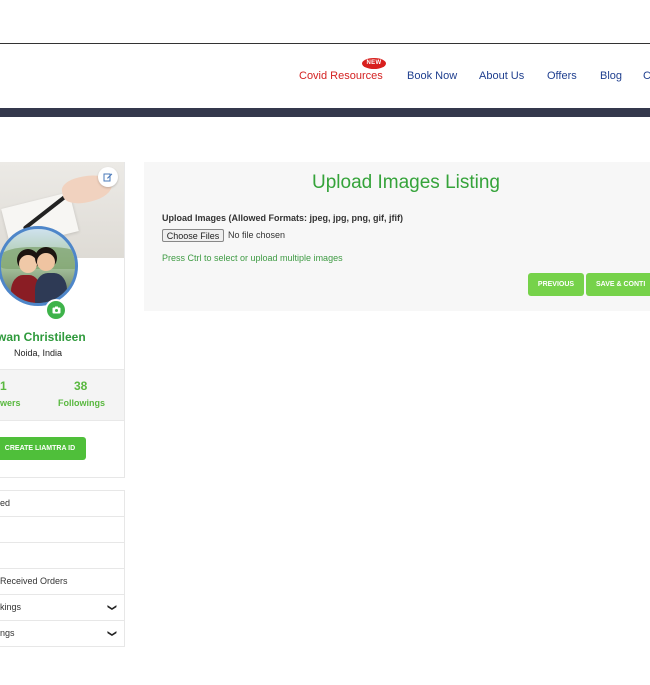 The height and width of the screenshot is (685, 650). What do you see at coordinates (11, 607) in the screenshot?
I see `sidebar-item-label: kings` at bounding box center [11, 607].